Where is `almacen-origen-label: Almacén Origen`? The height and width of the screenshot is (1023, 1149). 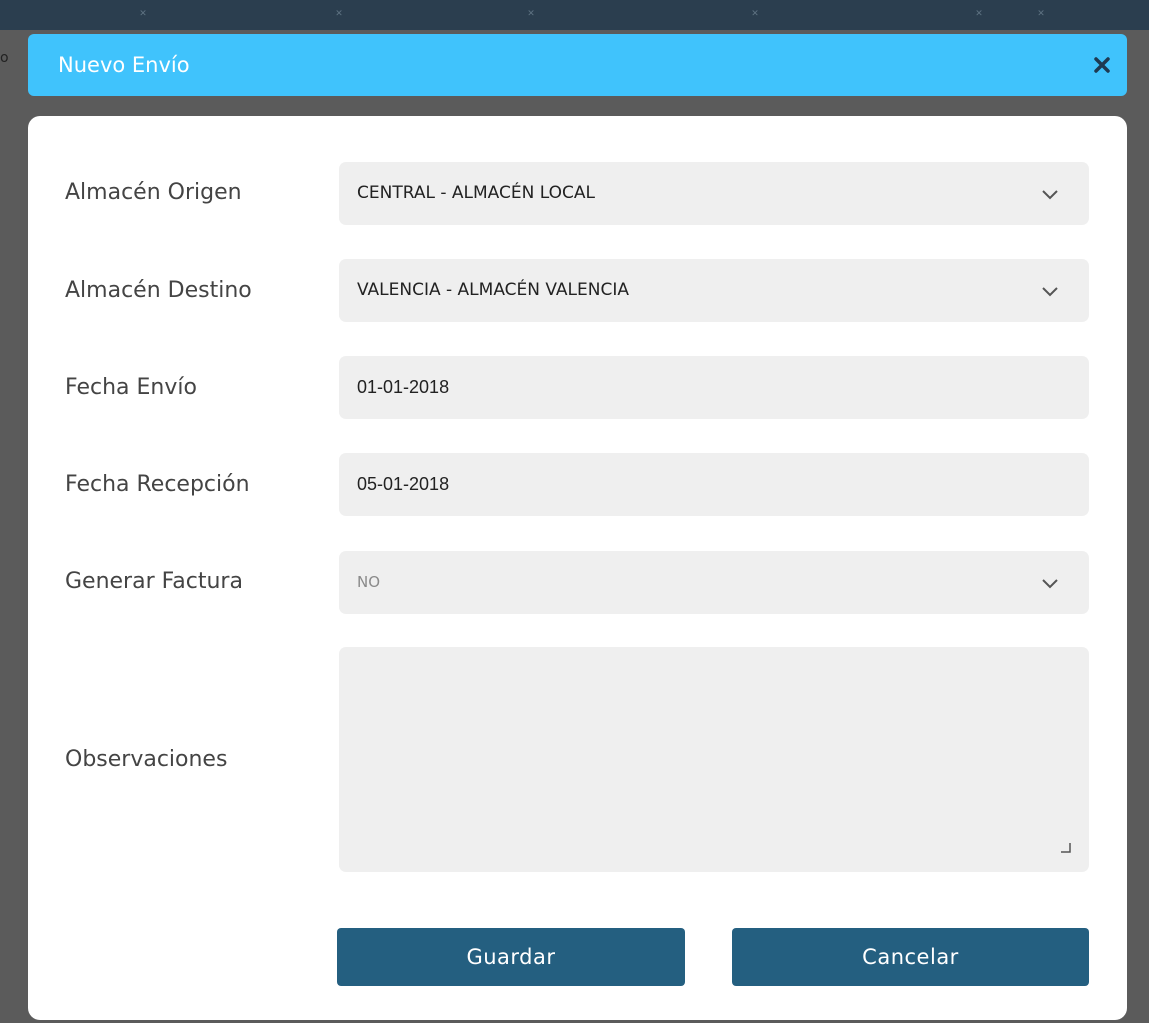
almacen-origen-label: Almacén Origen is located at coordinates (153, 192).